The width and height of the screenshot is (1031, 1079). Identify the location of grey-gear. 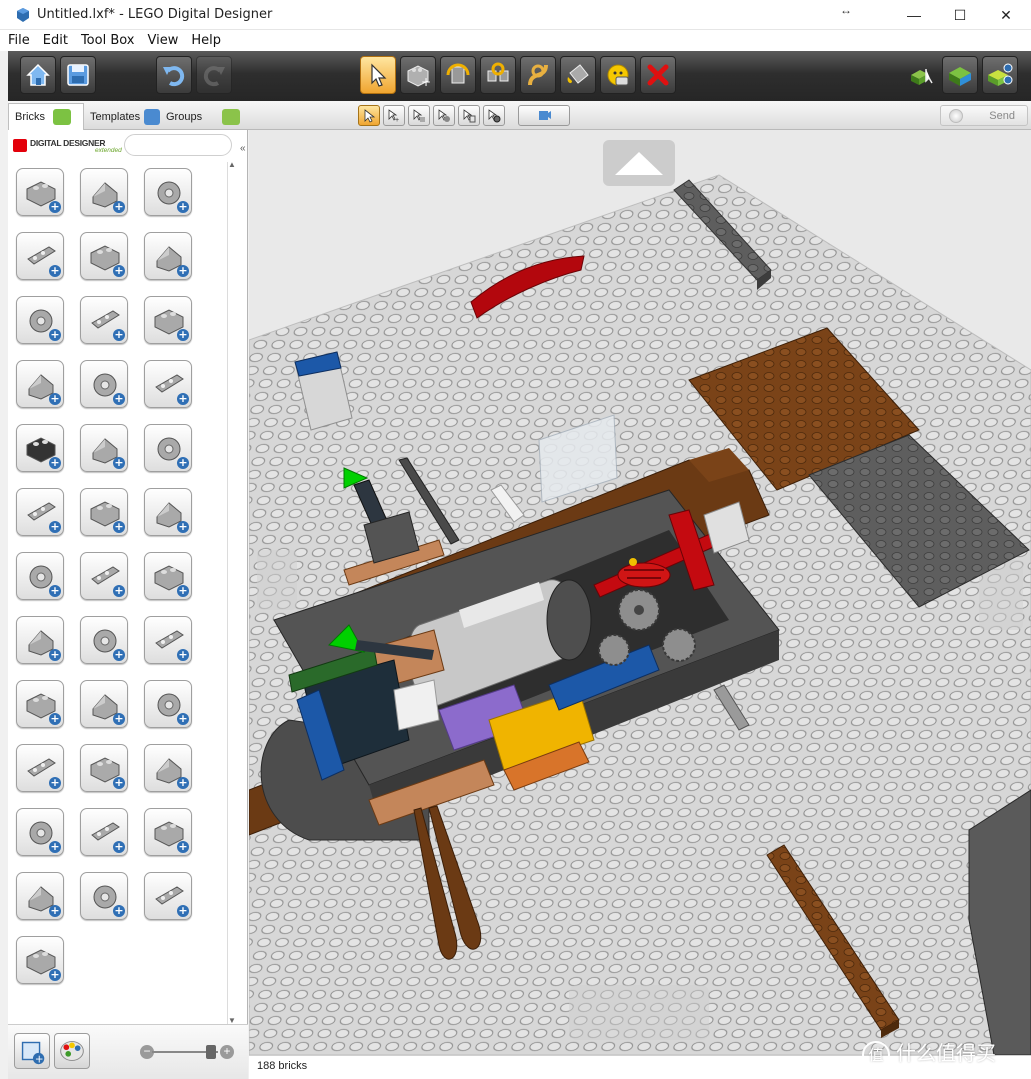
(639, 610).